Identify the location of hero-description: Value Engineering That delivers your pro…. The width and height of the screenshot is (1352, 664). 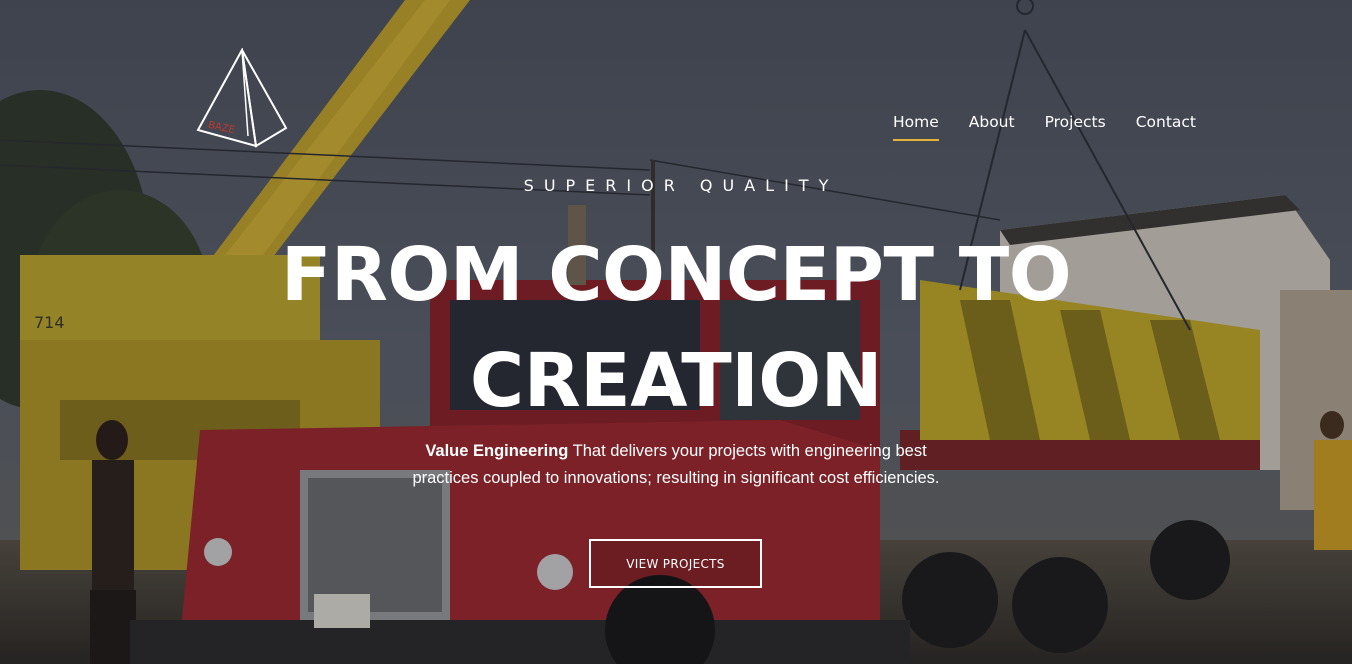
(676, 465).